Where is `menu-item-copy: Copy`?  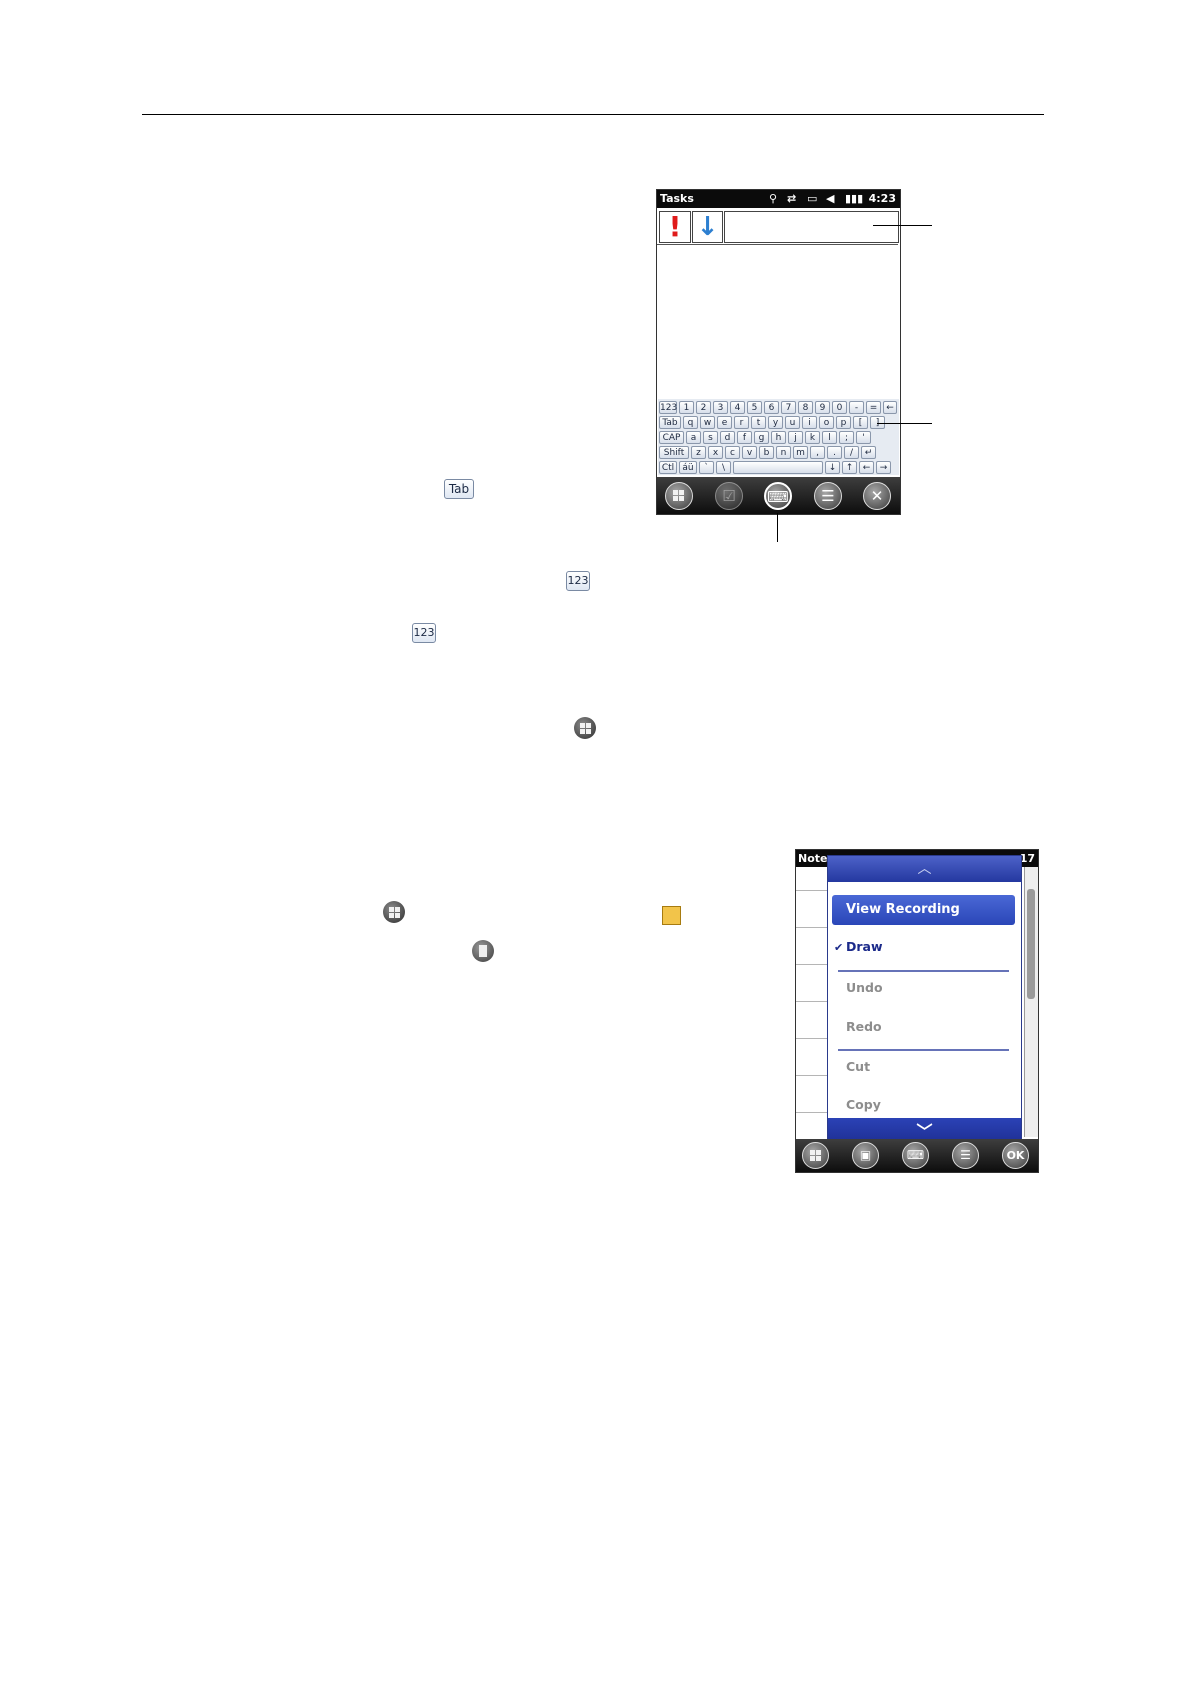 menu-item-copy: Copy is located at coordinates (863, 1104).